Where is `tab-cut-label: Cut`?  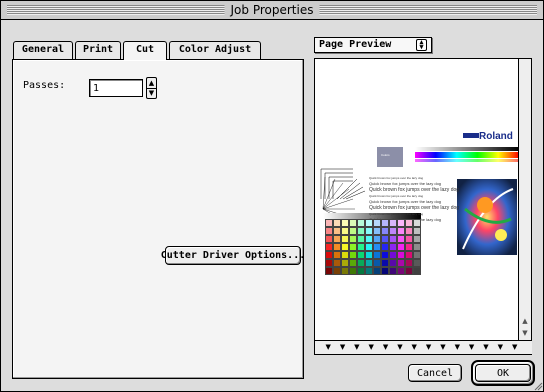
tab-cut-label: Cut is located at coordinates (145, 49).